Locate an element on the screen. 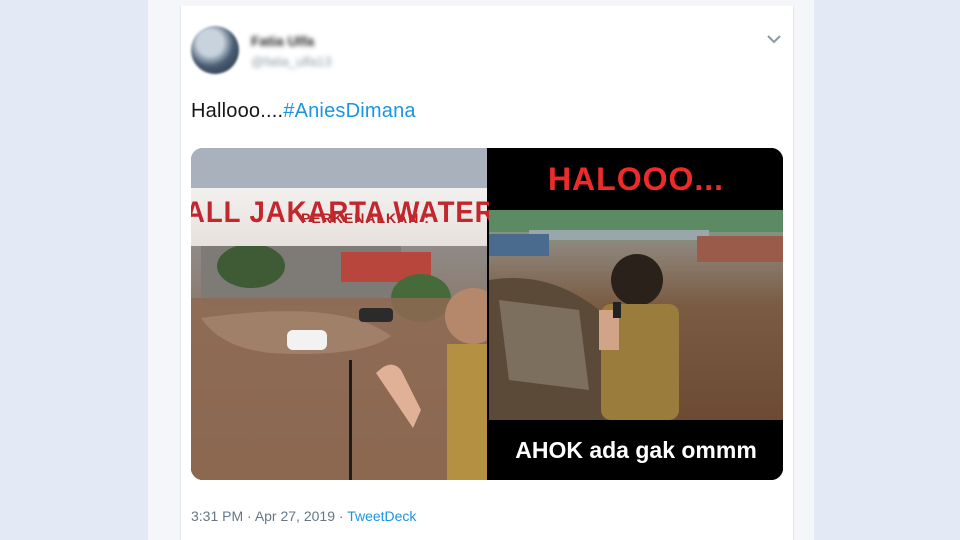  tweet-time: 3:31 PM is located at coordinates (217, 516).